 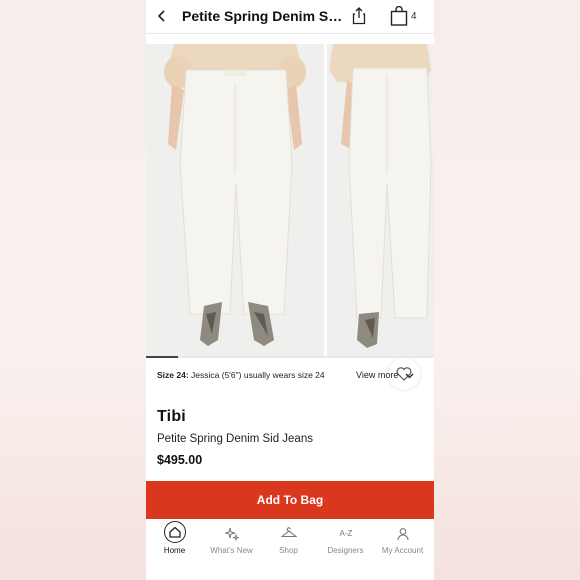 I want to click on nav-label: My Account, so click(x=402, y=550).